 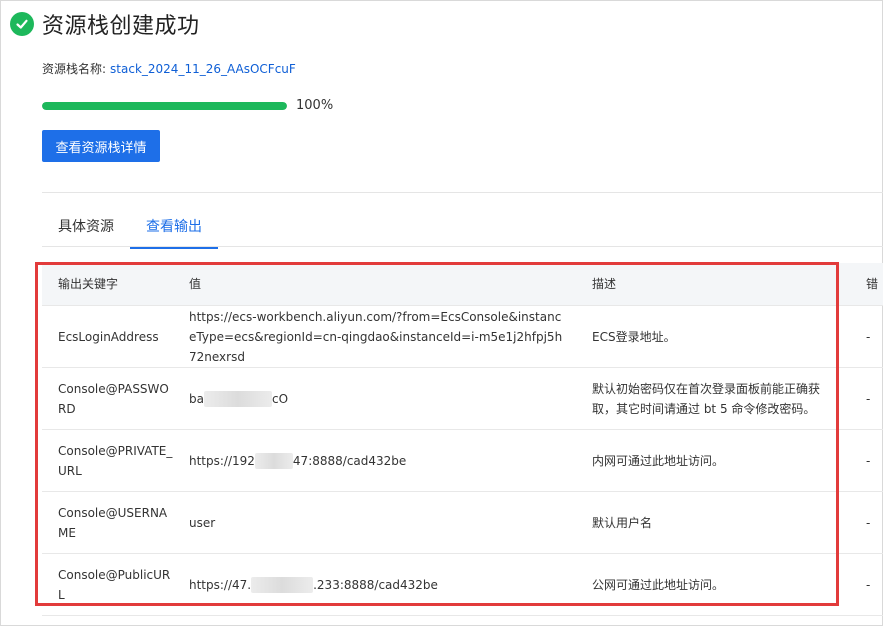 What do you see at coordinates (349, 460) in the screenshot?
I see `row-value-text-tail: 47:8888/cad432be` at bounding box center [349, 460].